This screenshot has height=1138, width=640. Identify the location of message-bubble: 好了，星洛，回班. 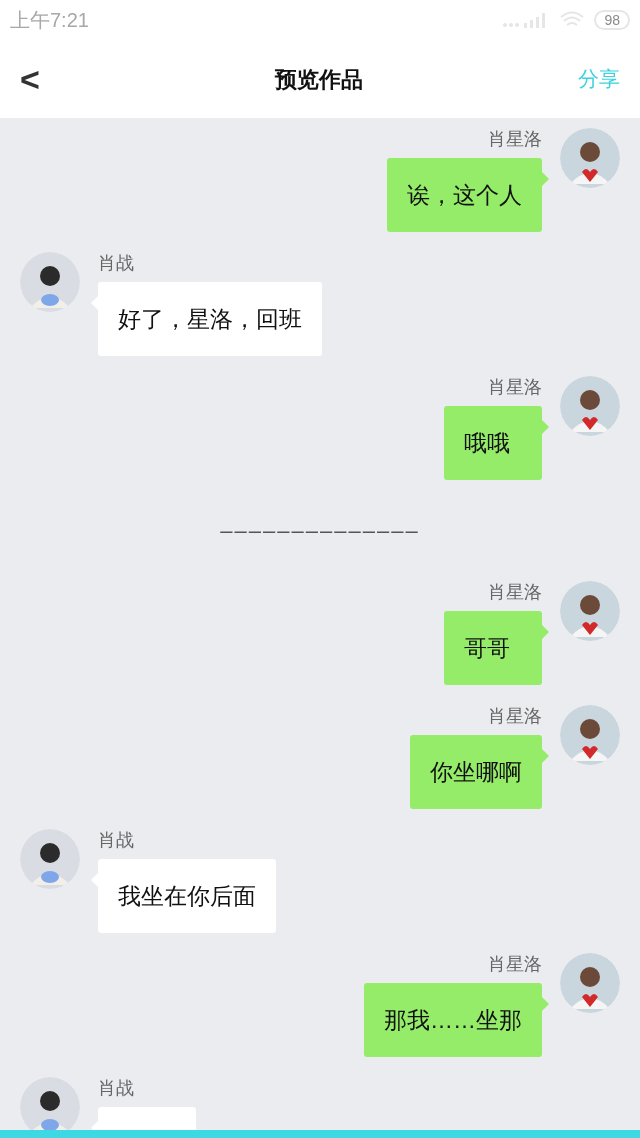
(210, 319).